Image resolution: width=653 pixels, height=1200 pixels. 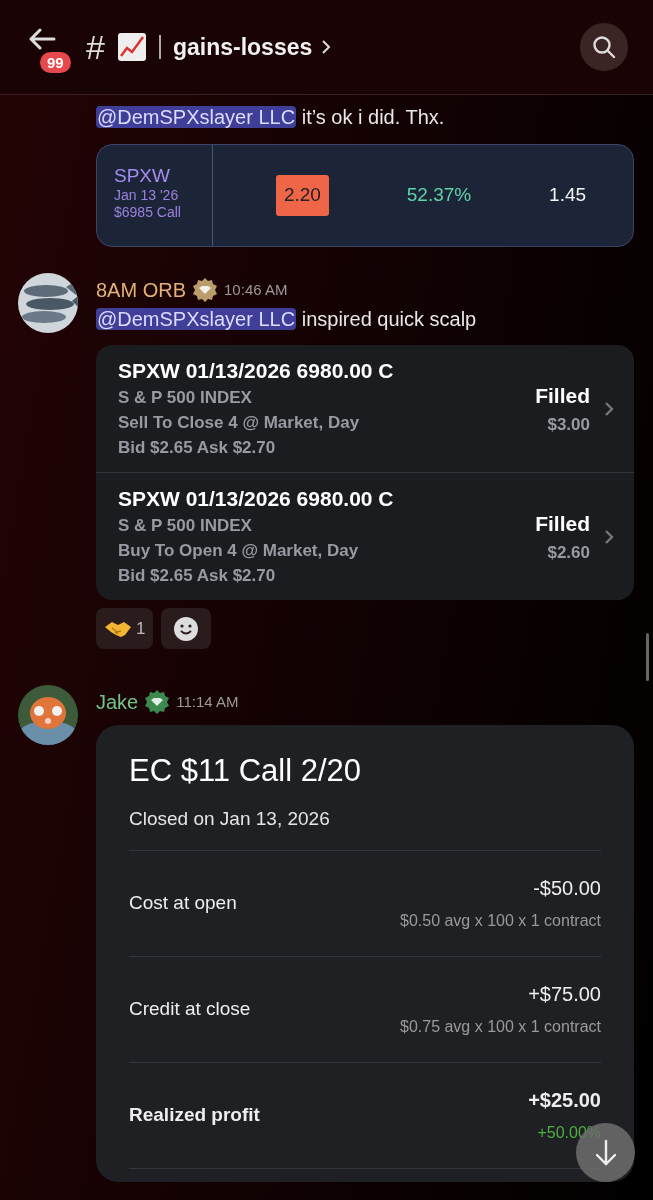 What do you see at coordinates (365, 536) in the screenshot?
I see `order-row: SPXW 01/13/2026 6980.00 C S & P 500 INDEX Buy To Open 4 @ Market, Day Bid $2.65 Ask $2.70 Filled $2.60` at bounding box center [365, 536].